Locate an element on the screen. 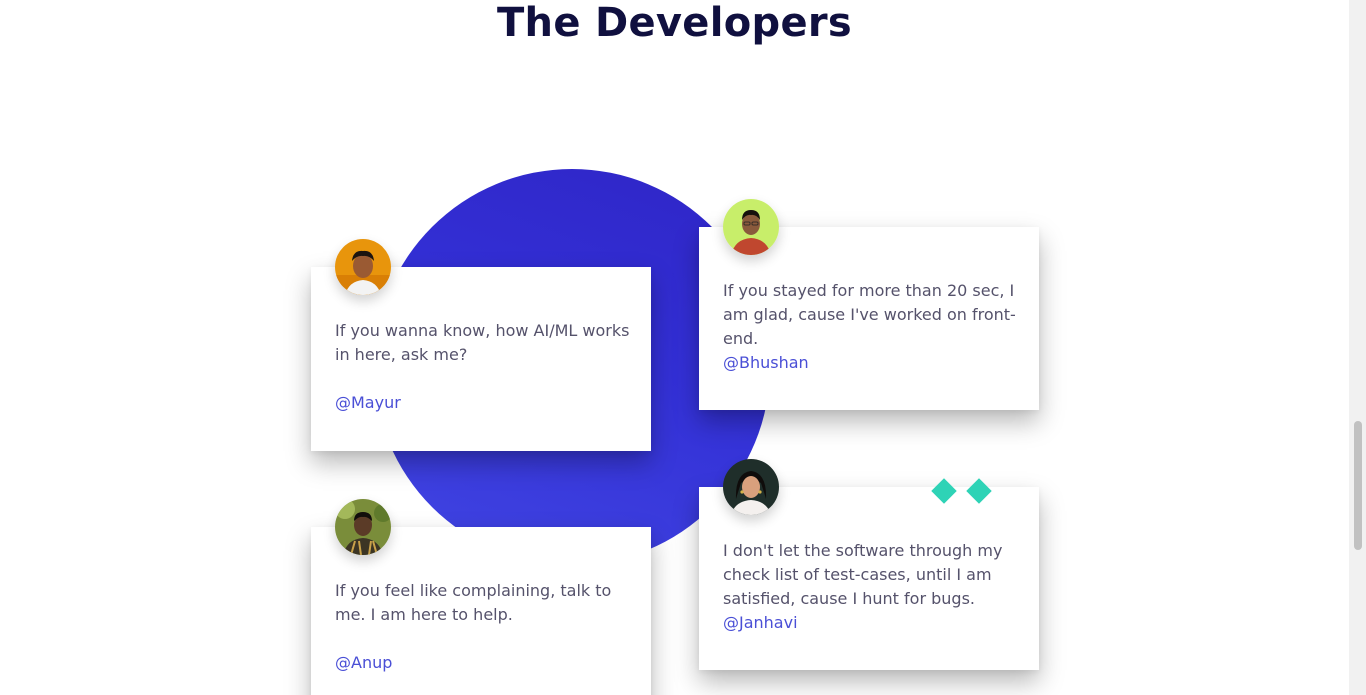  scrollbar-thumb is located at coordinates (1358, 485).